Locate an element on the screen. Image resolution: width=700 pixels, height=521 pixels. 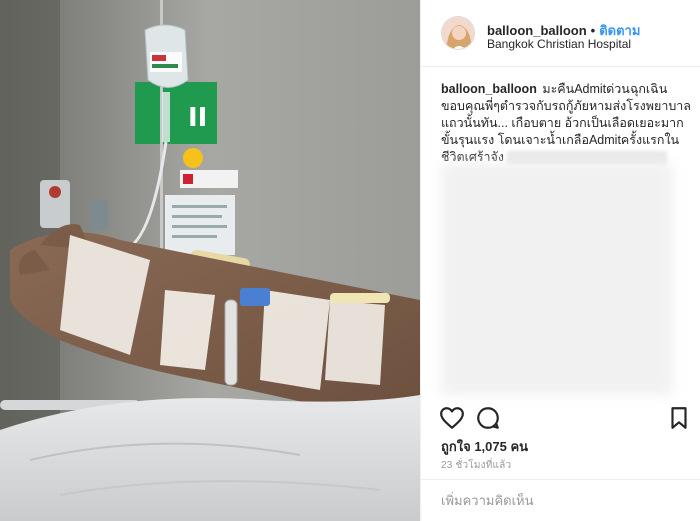
follow-button: ติดตาม is located at coordinates (619, 30).